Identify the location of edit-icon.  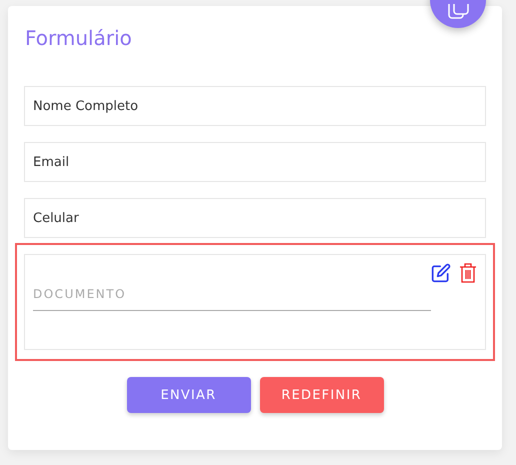
(441, 273).